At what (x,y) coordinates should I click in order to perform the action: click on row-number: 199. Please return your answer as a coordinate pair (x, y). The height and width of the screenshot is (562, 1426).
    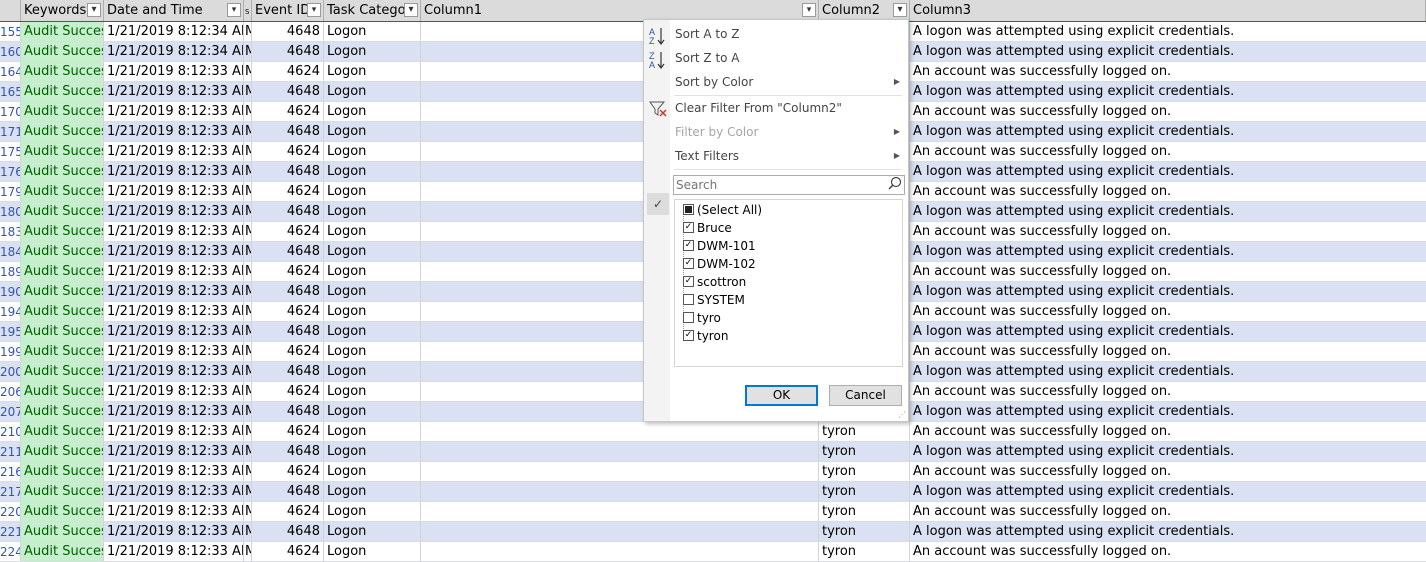
    Looking at the image, I should click on (10, 351).